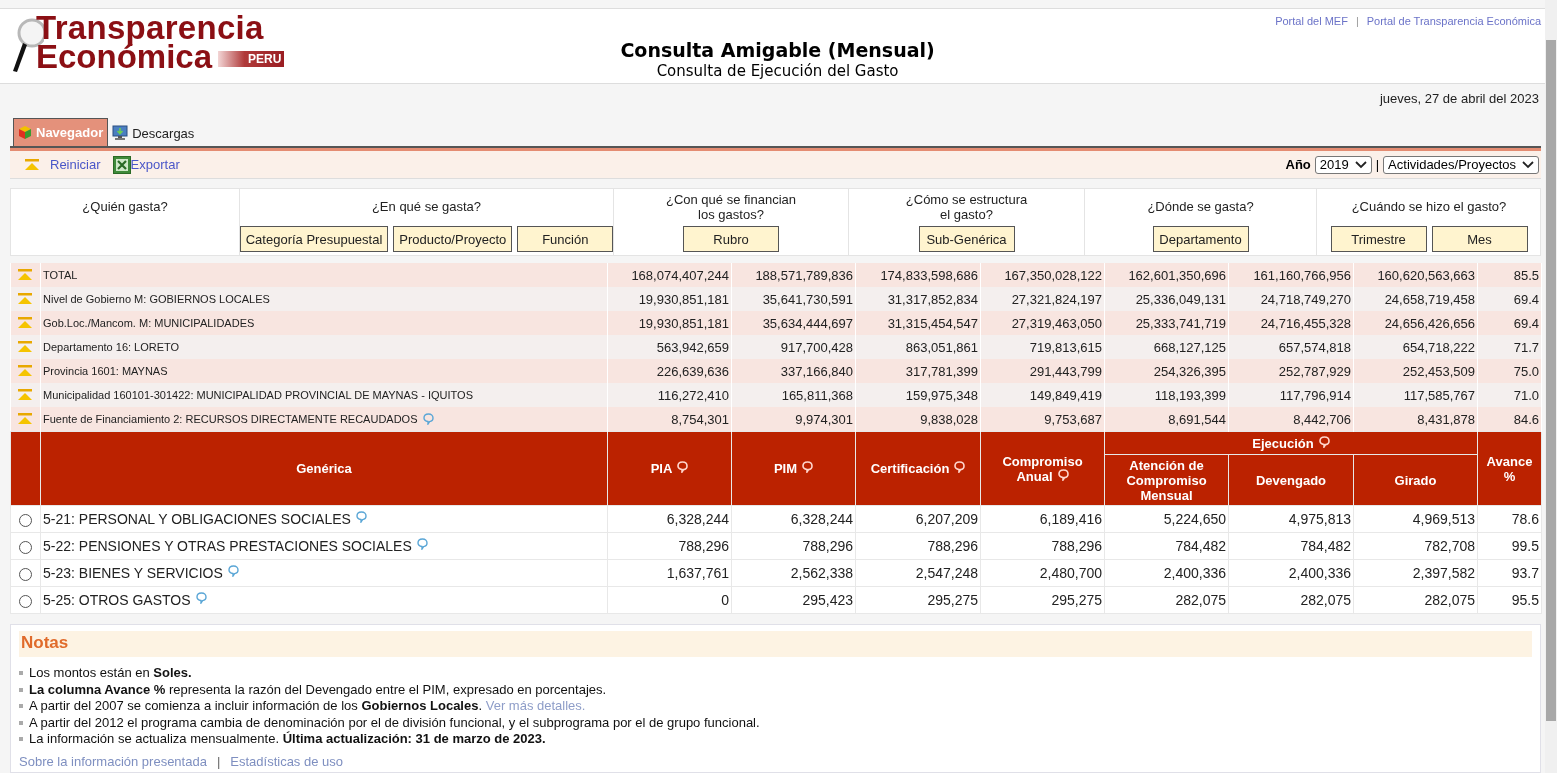  I want to click on table-cell: 9,753,687, so click(1042, 419).